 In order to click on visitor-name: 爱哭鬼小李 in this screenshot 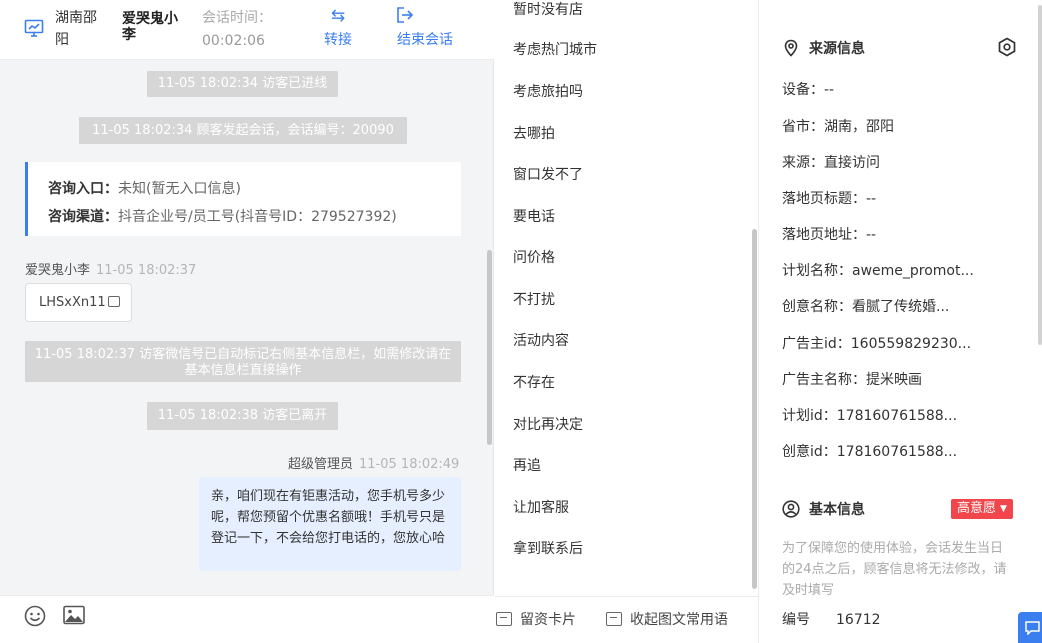, I will do `click(150, 27)`.